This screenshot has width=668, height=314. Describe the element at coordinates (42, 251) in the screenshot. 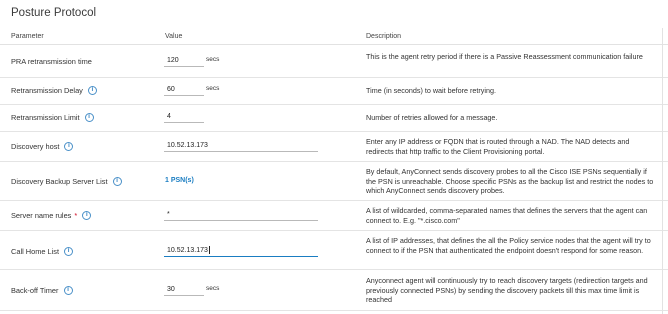

I see `param-label: Call Home List i` at that location.